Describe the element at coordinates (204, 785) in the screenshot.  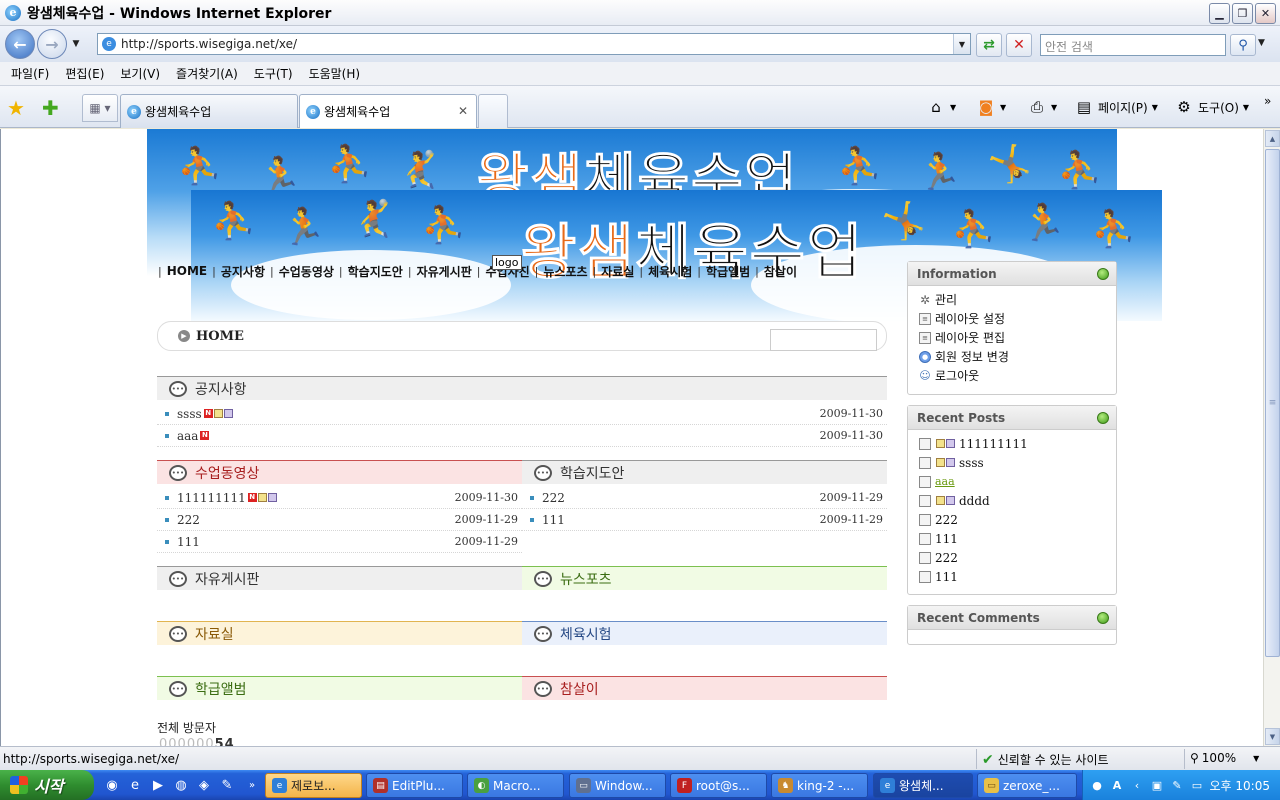
I see `quicklaunch-tool-icon: ◈` at that location.